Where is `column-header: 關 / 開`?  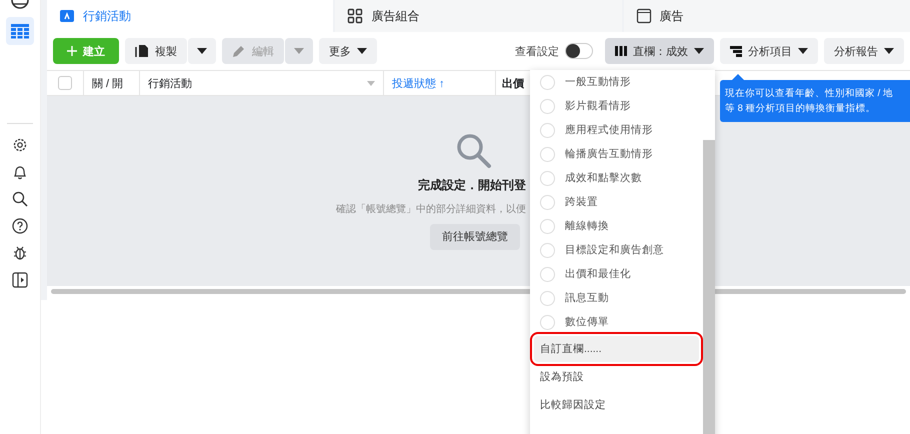 column-header: 關 / 開 is located at coordinates (108, 83).